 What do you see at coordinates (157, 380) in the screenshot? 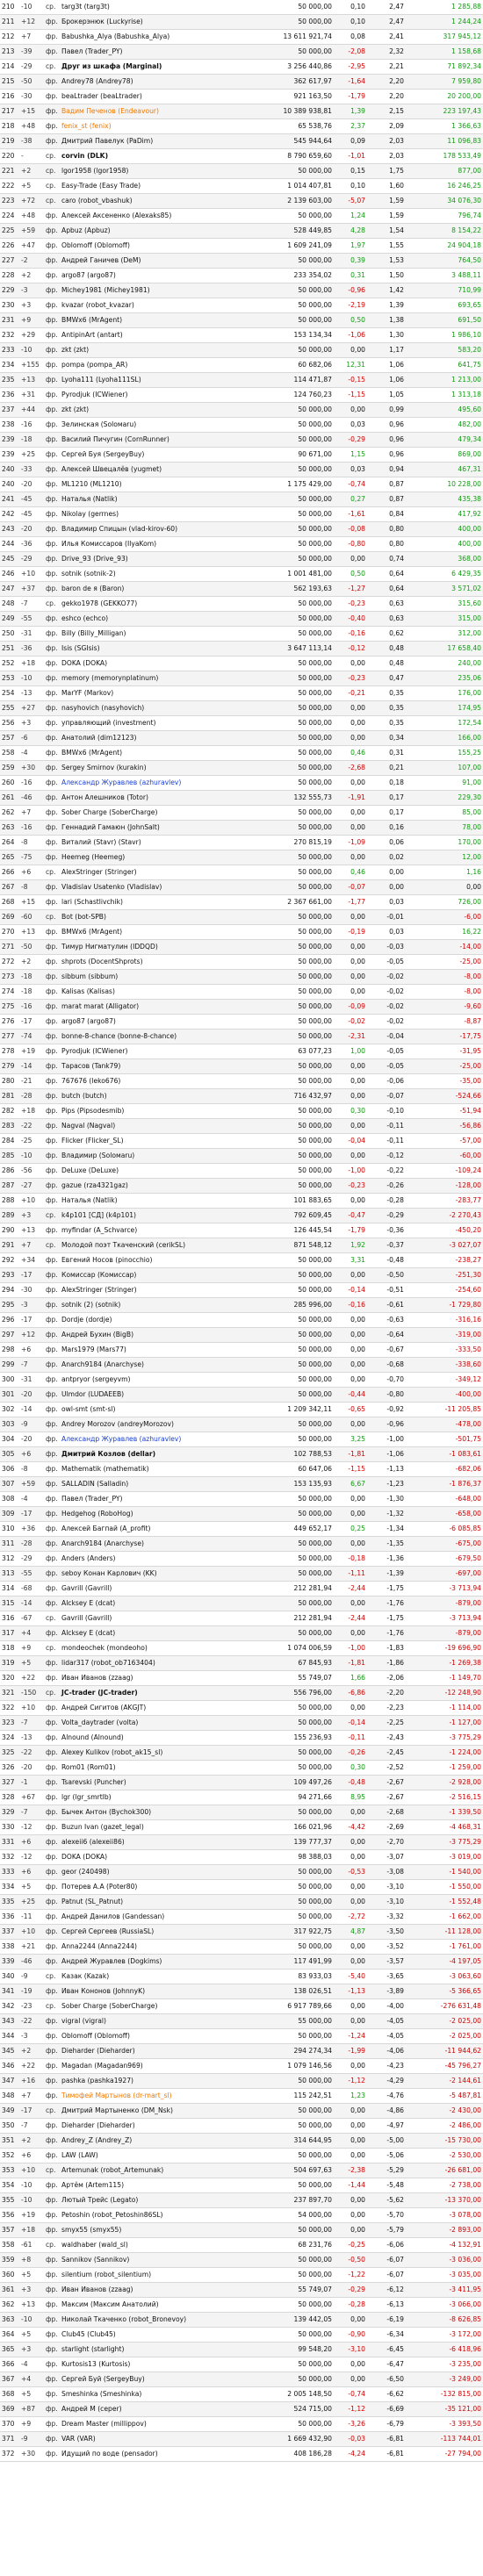
I see `cell-name: Lyoha111 (Lyoha111SL)` at bounding box center [157, 380].